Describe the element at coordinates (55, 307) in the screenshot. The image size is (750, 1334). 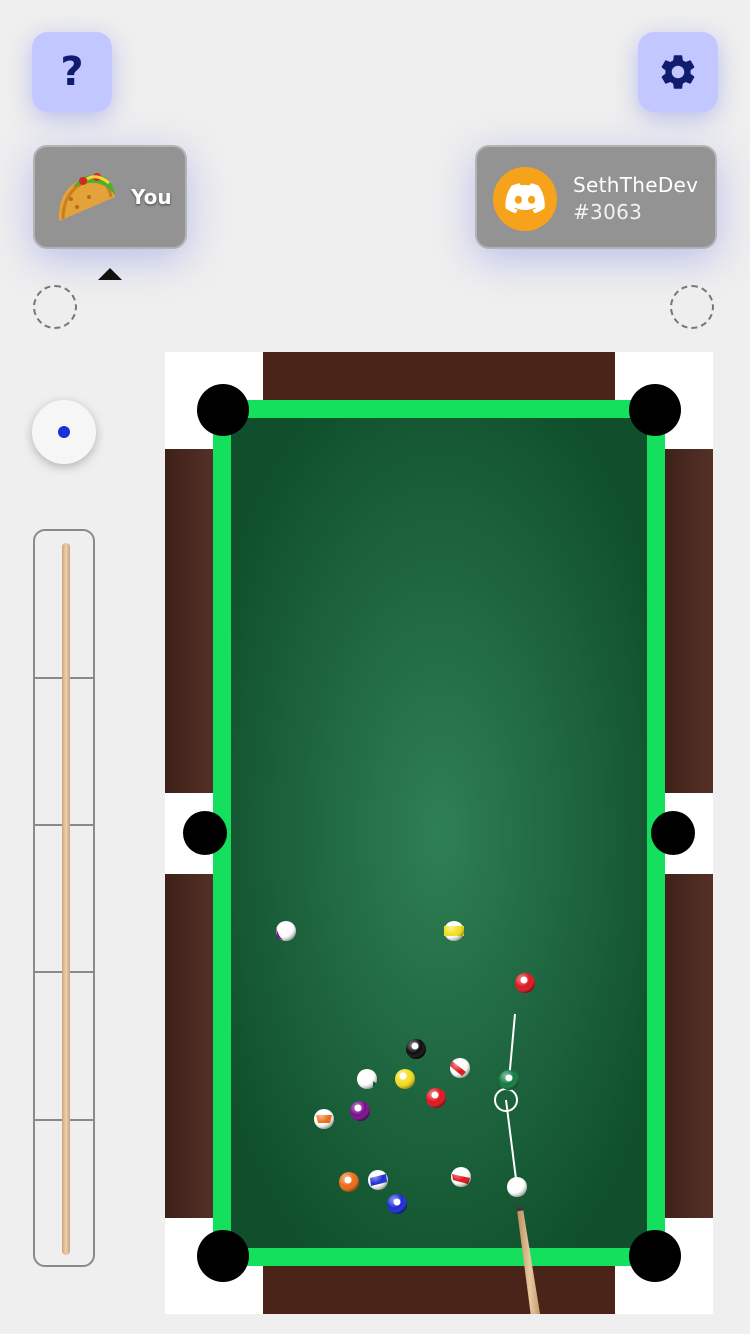
I see `pocketed-balls-slot-you` at that location.